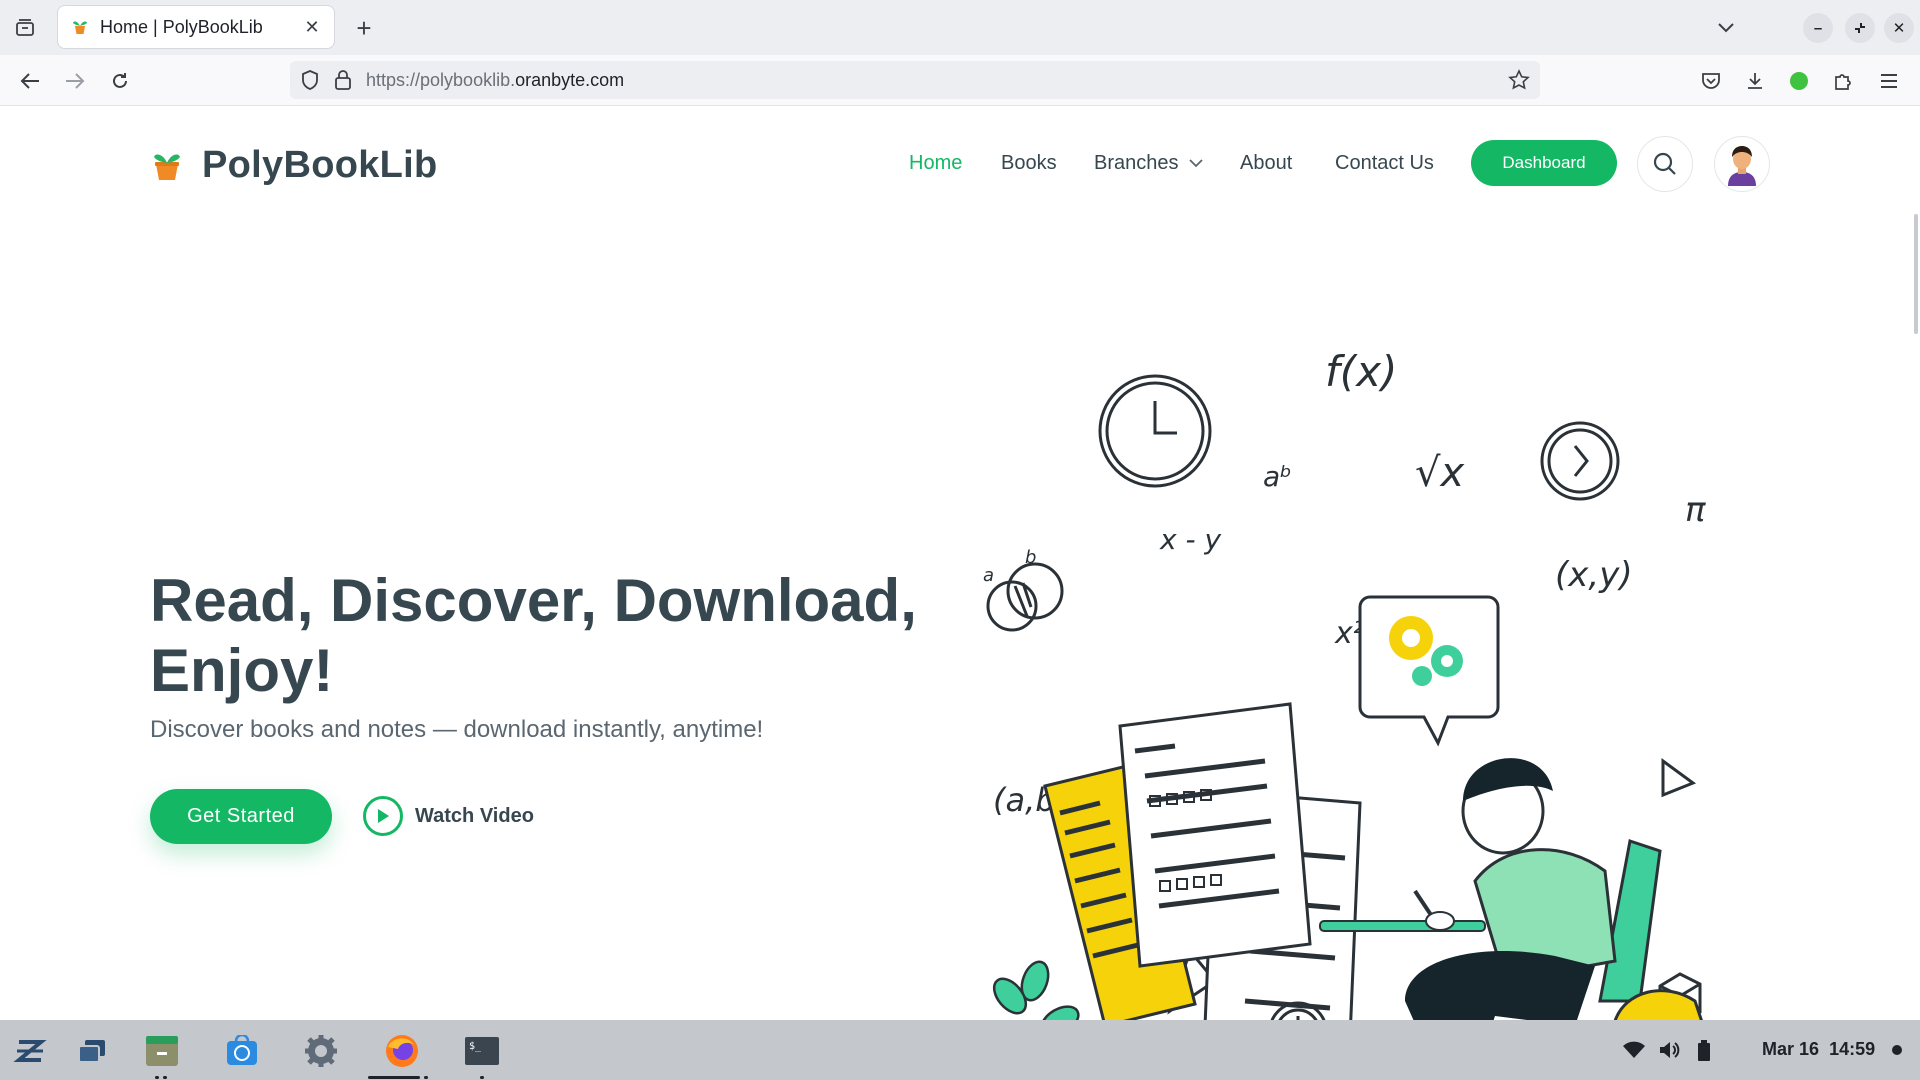 The image size is (1920, 1080). What do you see at coordinates (935, 163) in the screenshot?
I see `nav-home: Home` at bounding box center [935, 163].